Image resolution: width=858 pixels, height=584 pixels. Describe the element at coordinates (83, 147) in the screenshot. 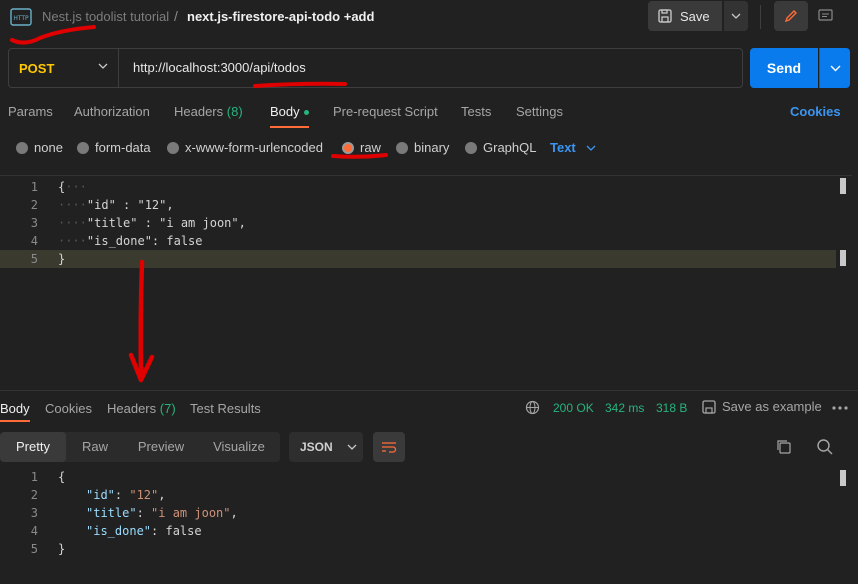

I see `radio-form-data` at that location.